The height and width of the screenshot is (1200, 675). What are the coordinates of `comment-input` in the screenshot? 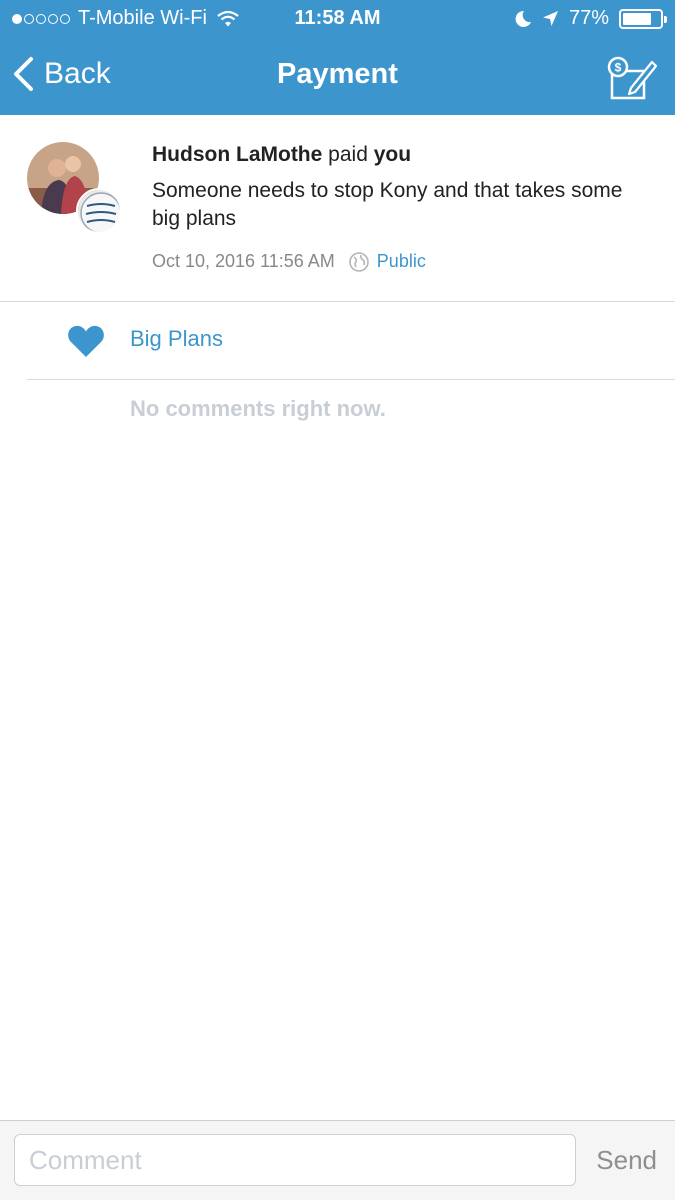 It's located at (295, 1160).